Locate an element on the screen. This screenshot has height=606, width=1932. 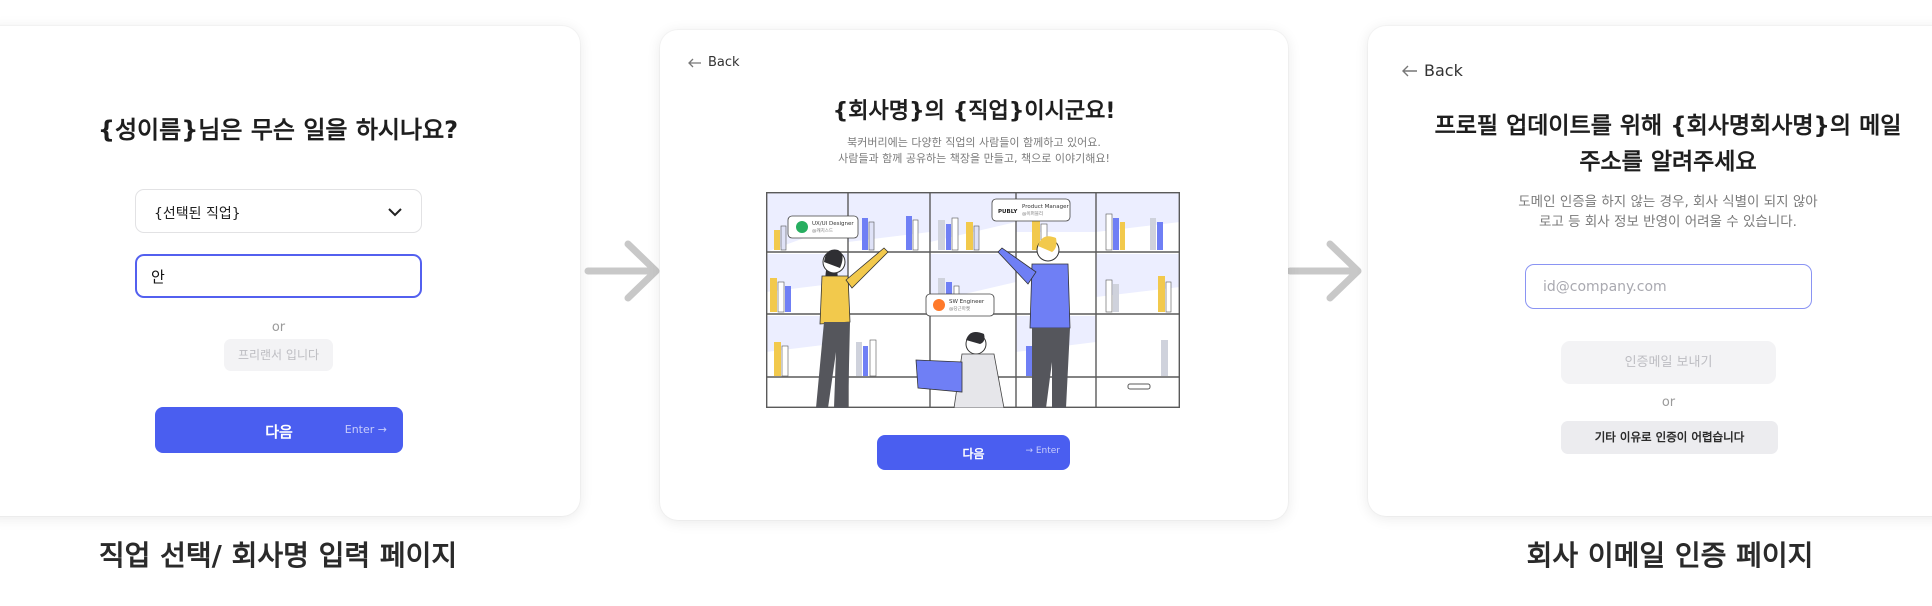
job-select-dropdown: {선택된 직업} is located at coordinates (278, 211).